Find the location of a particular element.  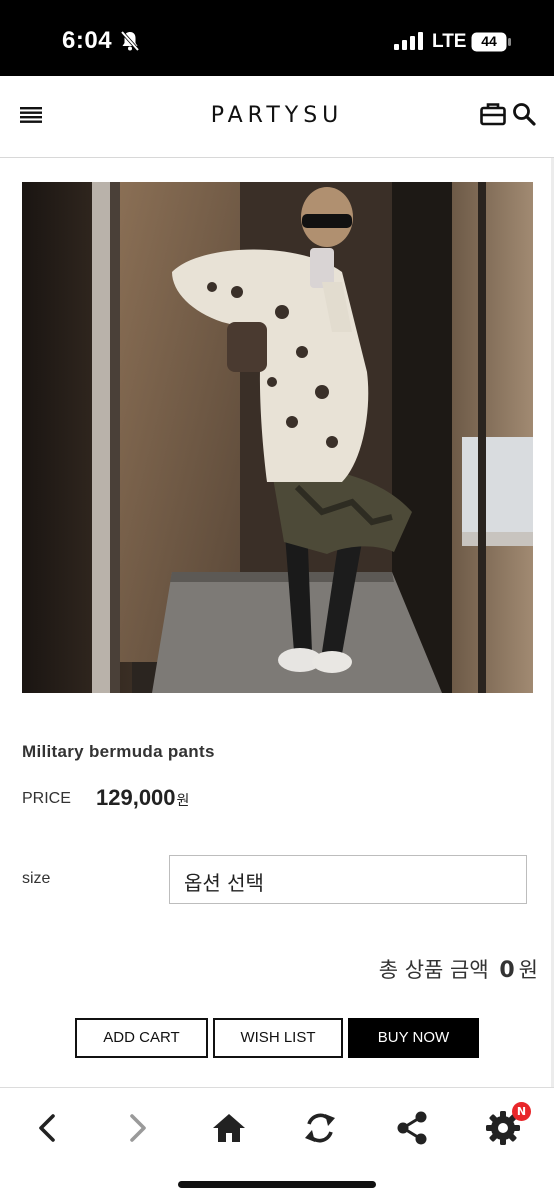

refresh-icon is located at coordinates (320, 1128).